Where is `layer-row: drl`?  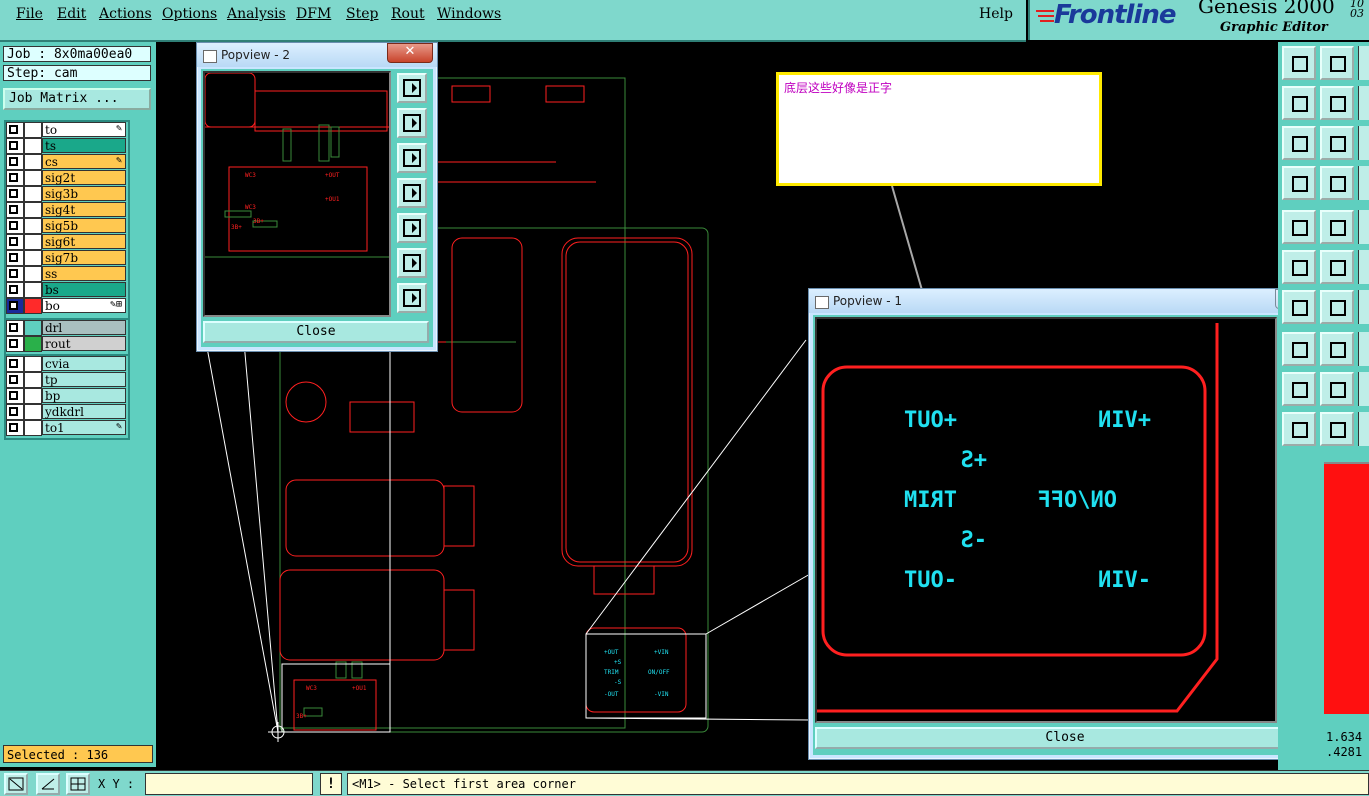 layer-row: drl is located at coordinates (67, 328).